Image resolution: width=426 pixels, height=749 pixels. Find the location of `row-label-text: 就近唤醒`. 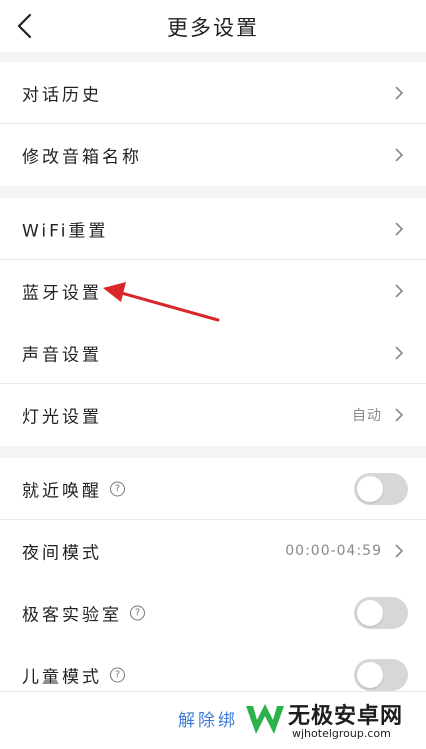

row-label-text: 就近唤醒 is located at coordinates (62, 491).